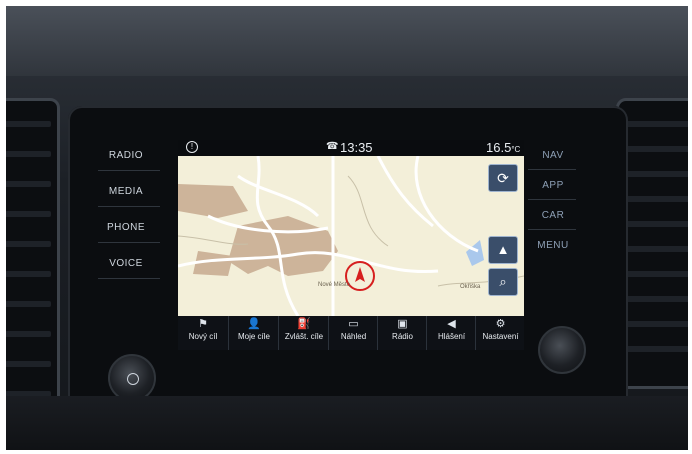 Image resolution: width=692 pixels, height=454 pixels. I want to click on nav-button: NAV, so click(553, 155).